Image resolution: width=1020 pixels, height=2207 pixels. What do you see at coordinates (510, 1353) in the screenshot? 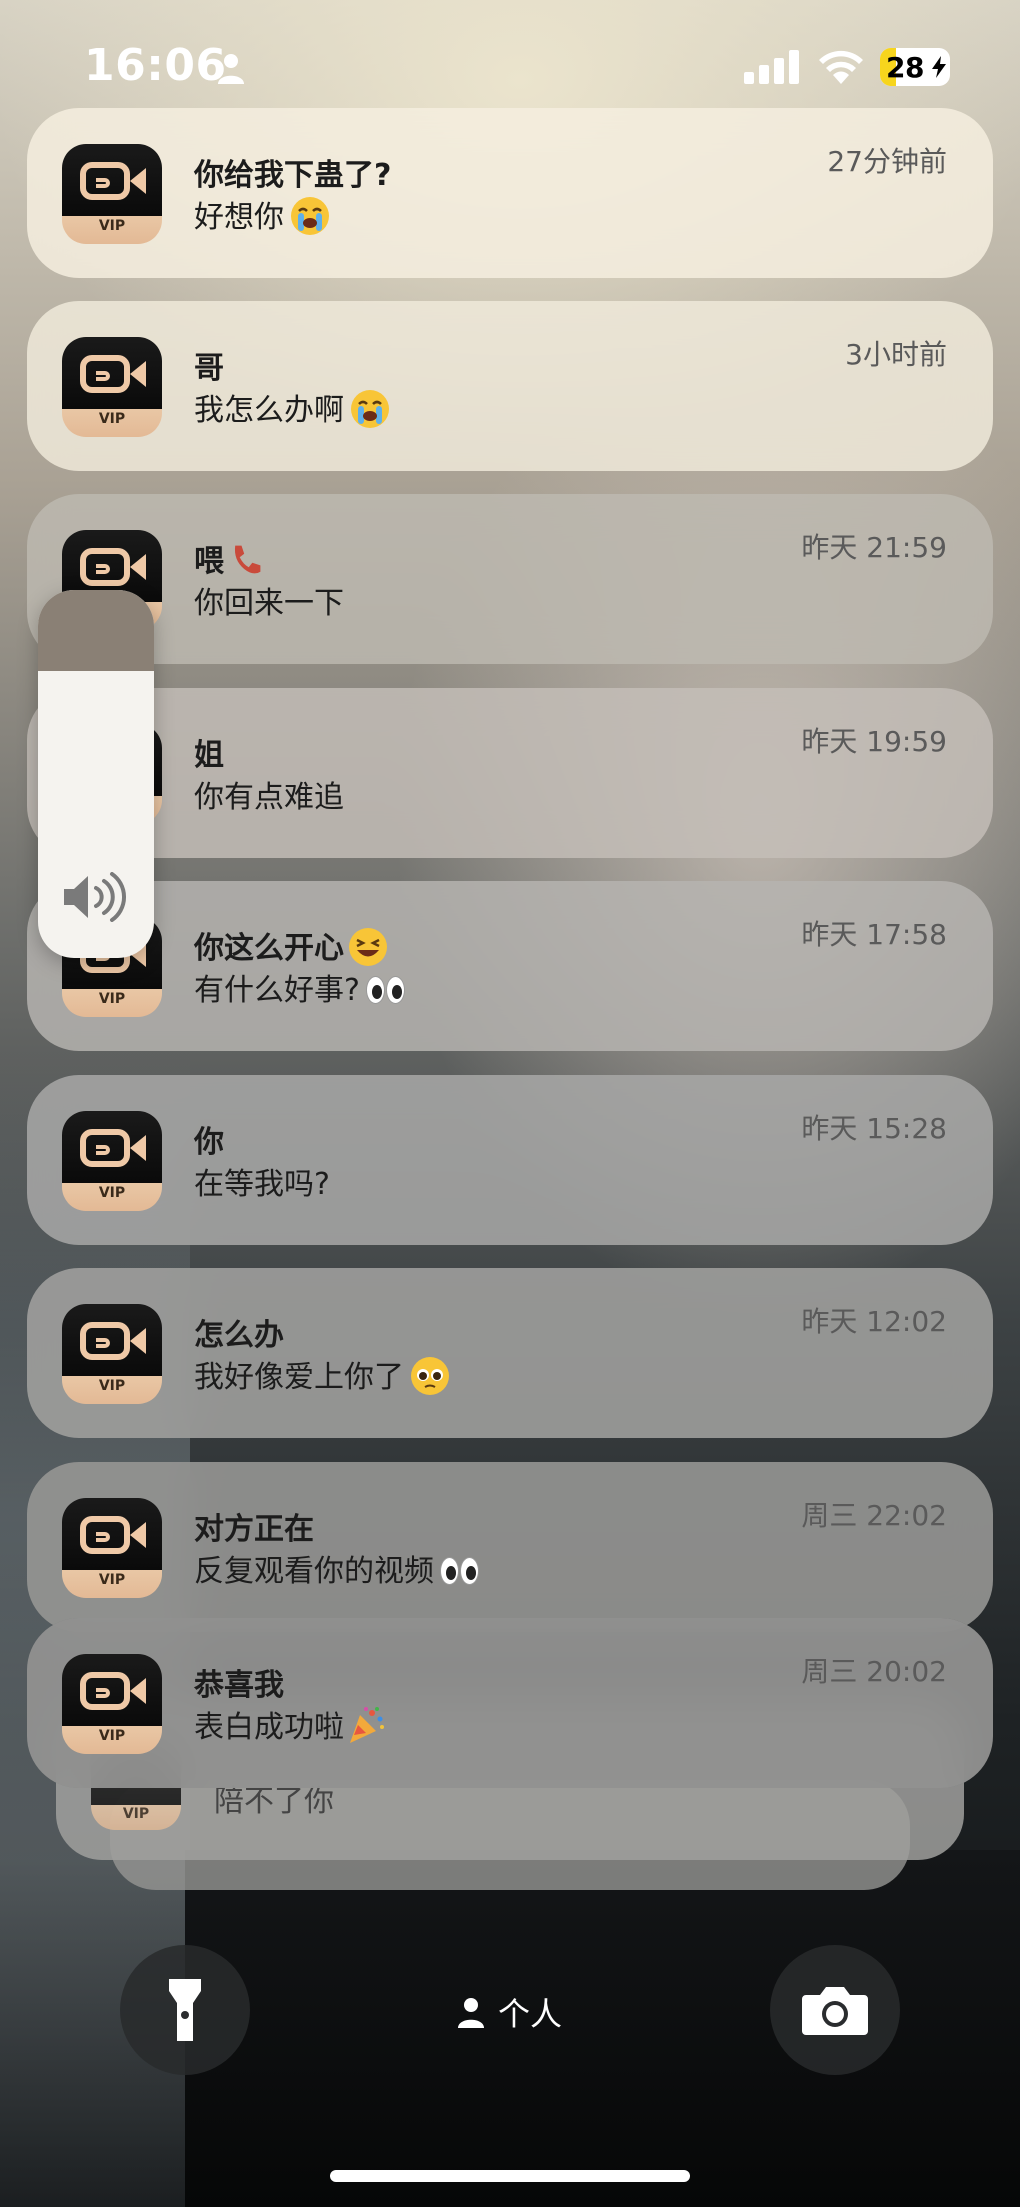
I see `notification-card: VIP 怎么办 我好像爱上你了 昨天 12:02` at bounding box center [510, 1353].